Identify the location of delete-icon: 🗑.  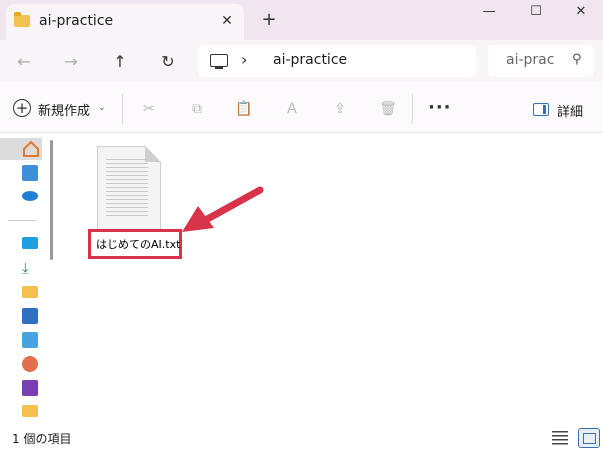
(388, 109).